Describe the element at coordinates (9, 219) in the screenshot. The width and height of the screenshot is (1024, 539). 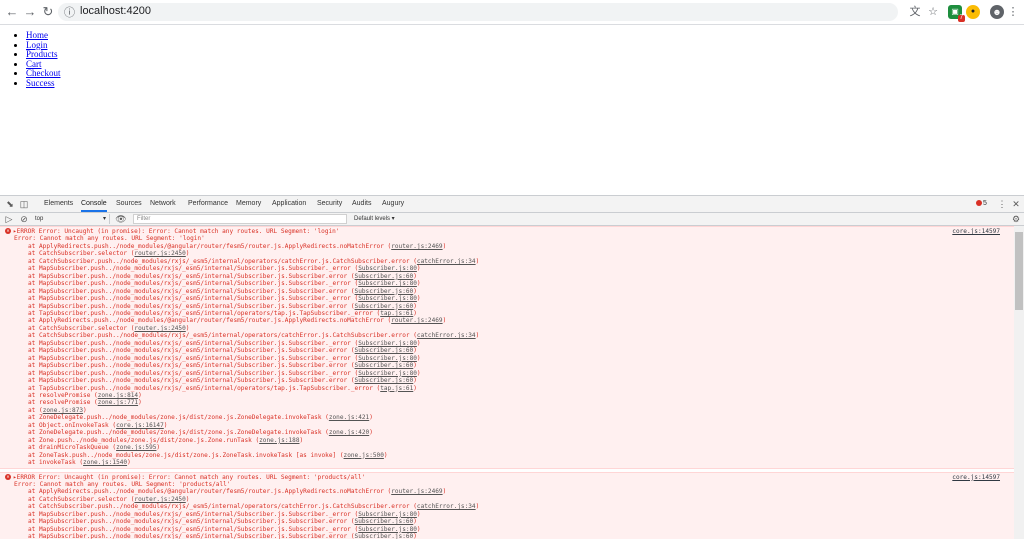
I see `sidebar-toggle-icon: ▷` at that location.